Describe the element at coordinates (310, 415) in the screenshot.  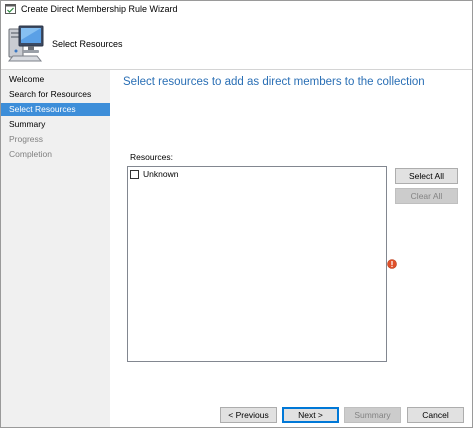
I see `next-button: Next >` at that location.